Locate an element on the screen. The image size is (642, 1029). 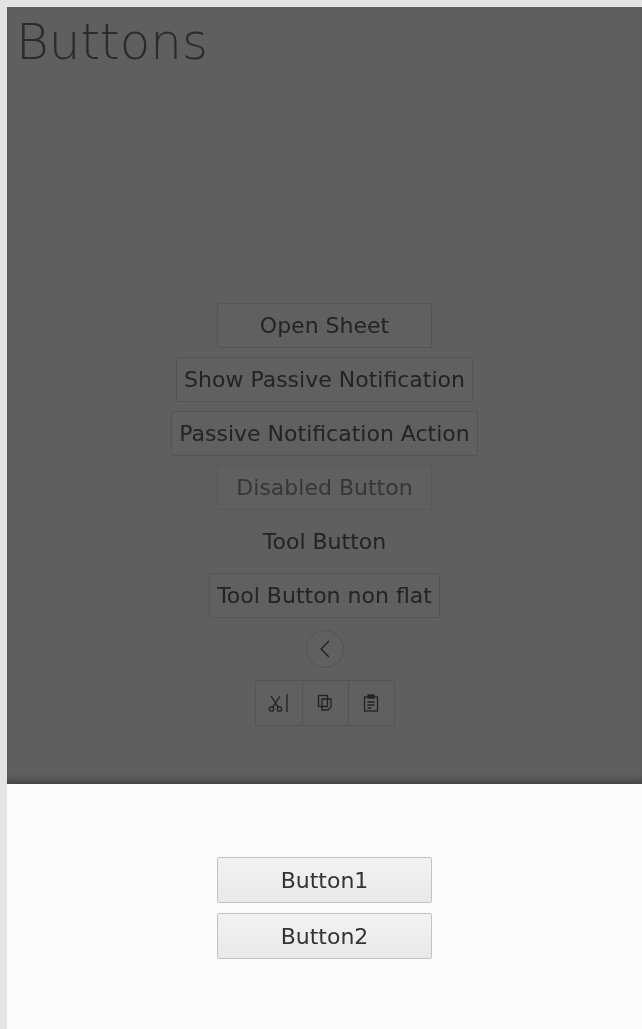
chevron-left-icon is located at coordinates (324, 649).